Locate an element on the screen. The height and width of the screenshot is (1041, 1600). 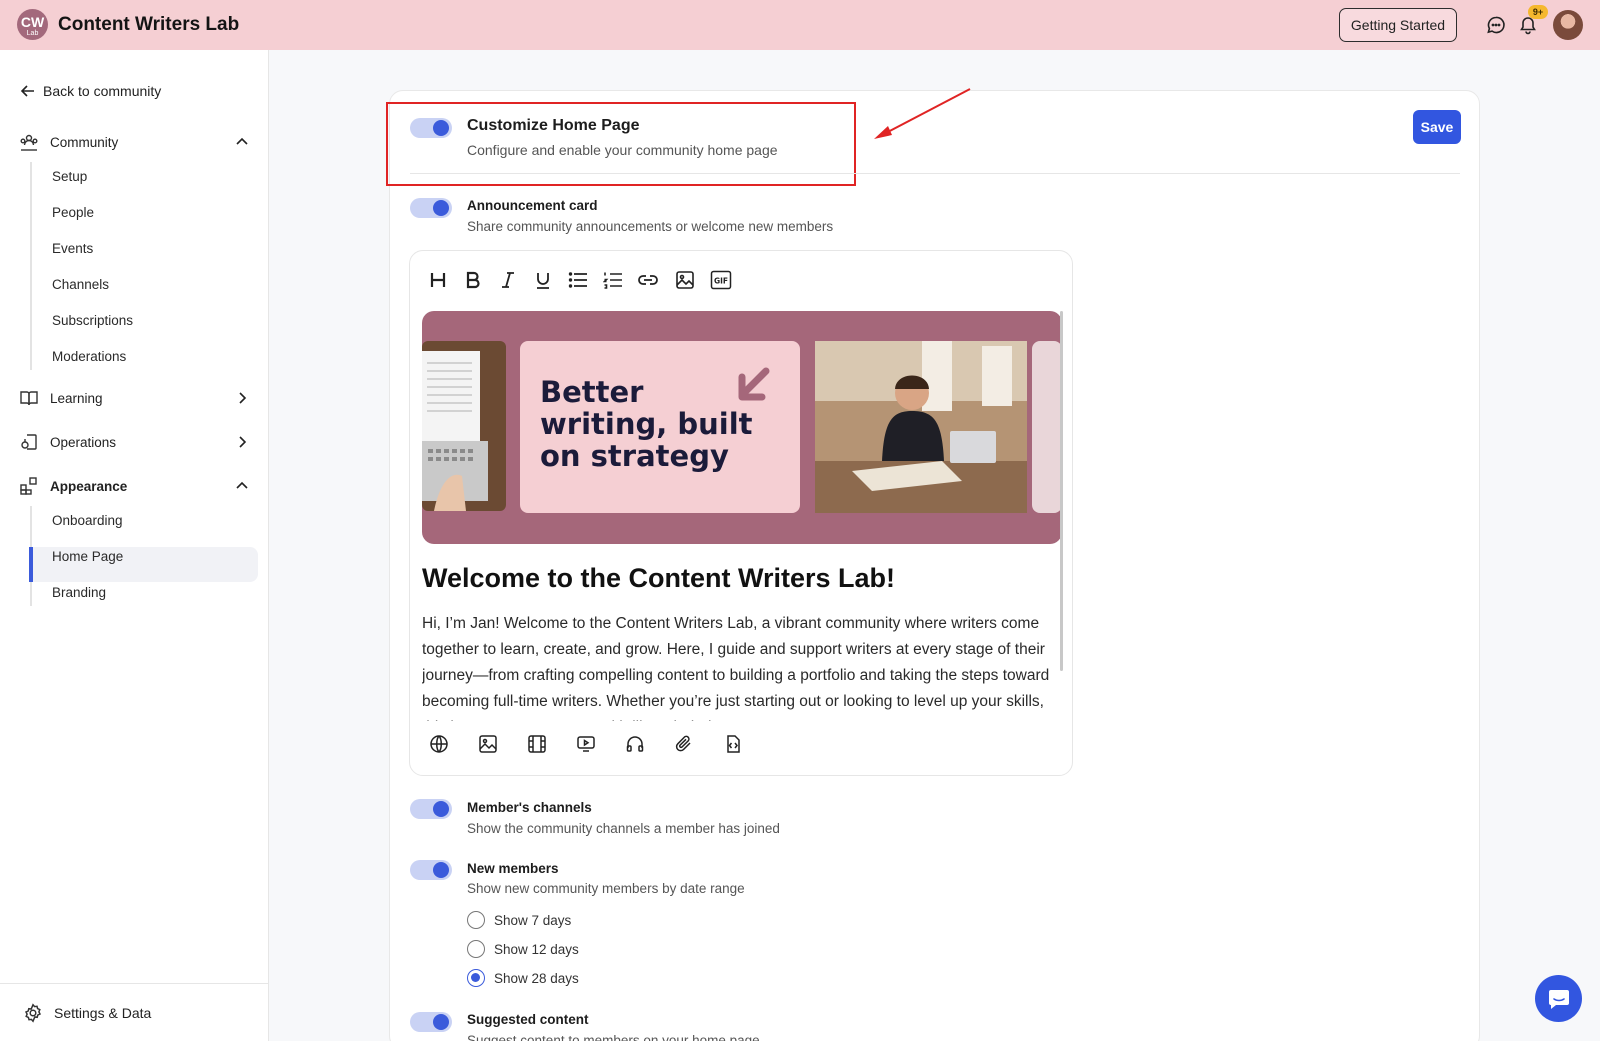
back-to-community-link: Back to community is located at coordinates (90, 91).